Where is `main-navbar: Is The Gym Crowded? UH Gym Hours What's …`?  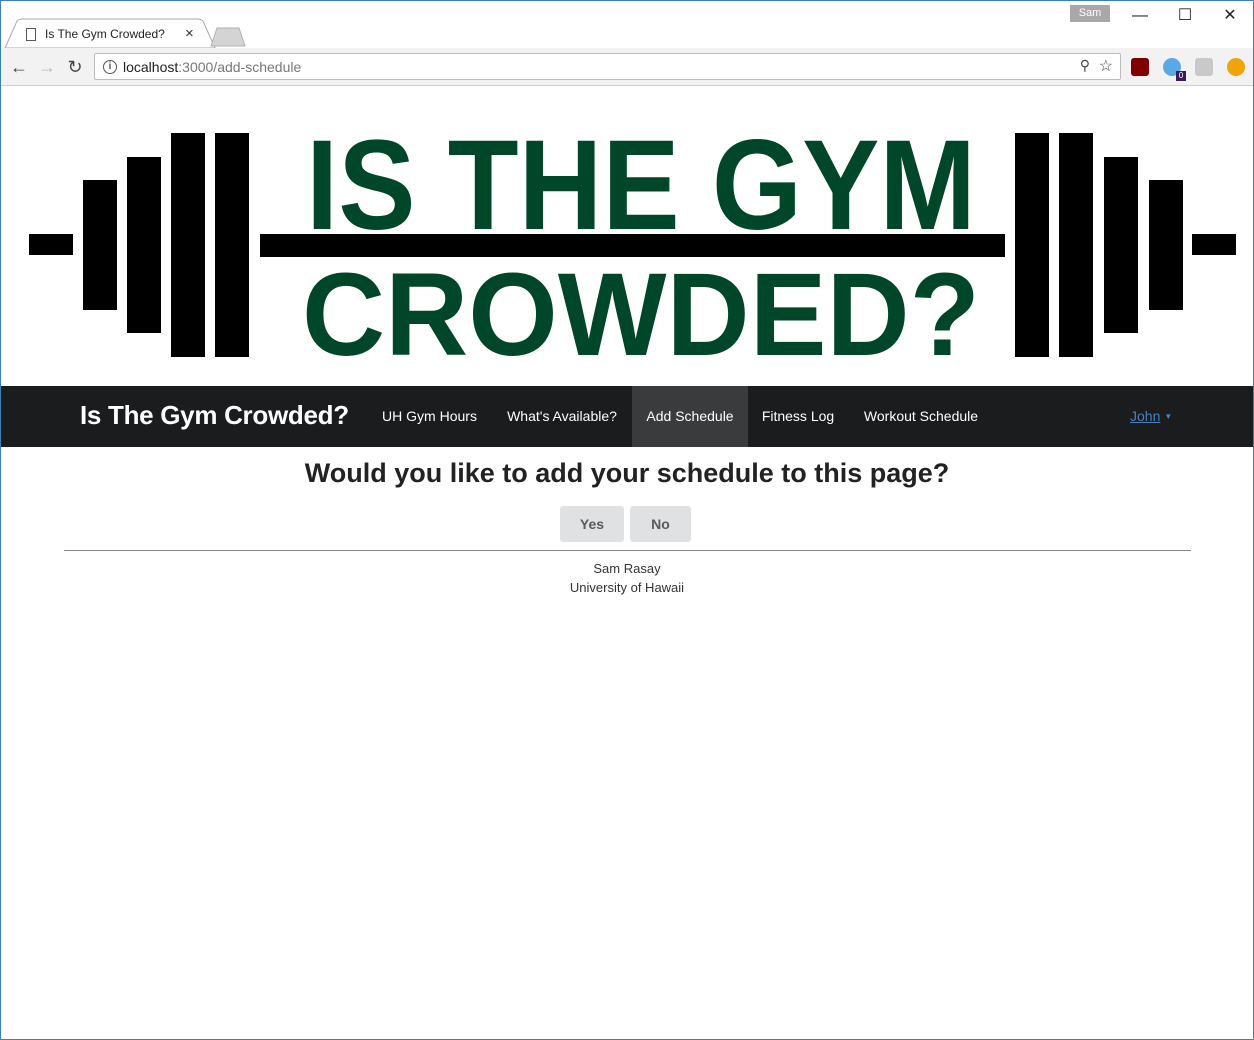 main-navbar: Is The Gym Crowded? UH Gym Hours What's … is located at coordinates (627, 416).